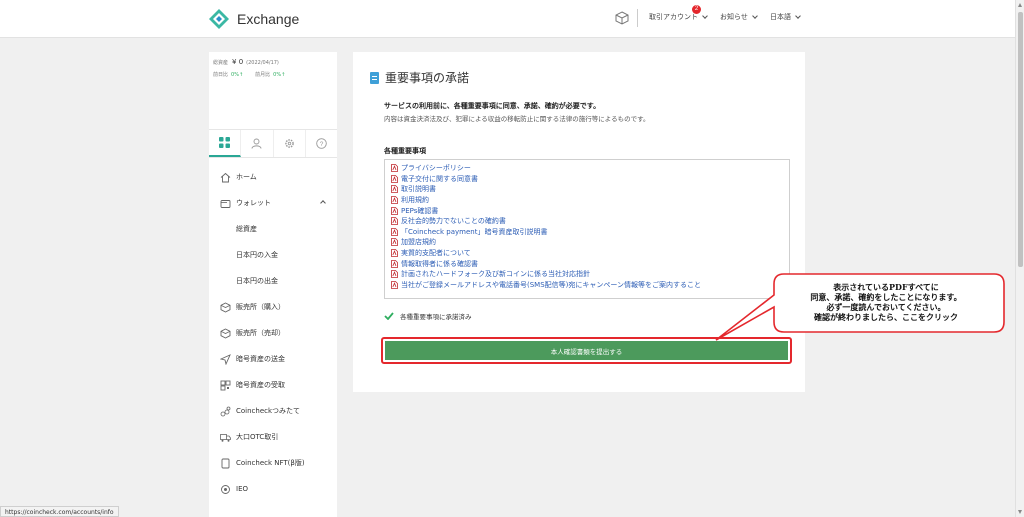 The height and width of the screenshot is (517, 1024). I want to click on tab-profile, so click(257, 143).